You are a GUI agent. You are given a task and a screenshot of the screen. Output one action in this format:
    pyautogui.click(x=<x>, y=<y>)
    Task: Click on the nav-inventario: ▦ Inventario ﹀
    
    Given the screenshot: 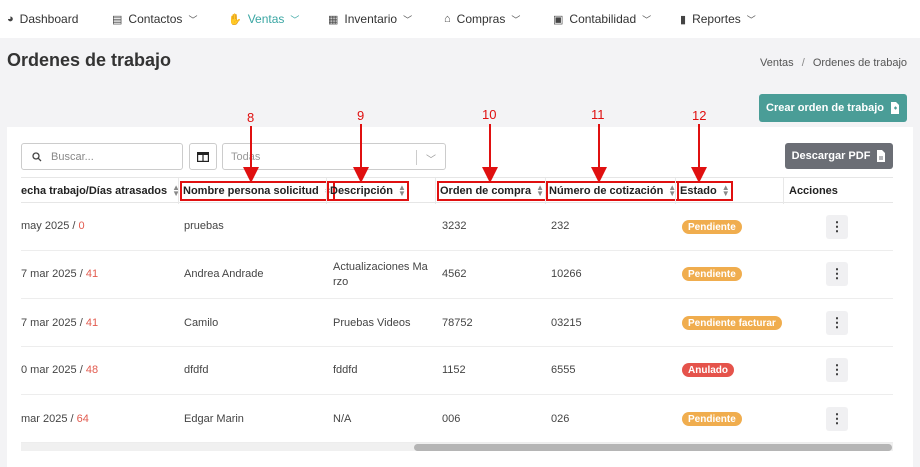 What is the action you would take?
    pyautogui.click(x=370, y=19)
    